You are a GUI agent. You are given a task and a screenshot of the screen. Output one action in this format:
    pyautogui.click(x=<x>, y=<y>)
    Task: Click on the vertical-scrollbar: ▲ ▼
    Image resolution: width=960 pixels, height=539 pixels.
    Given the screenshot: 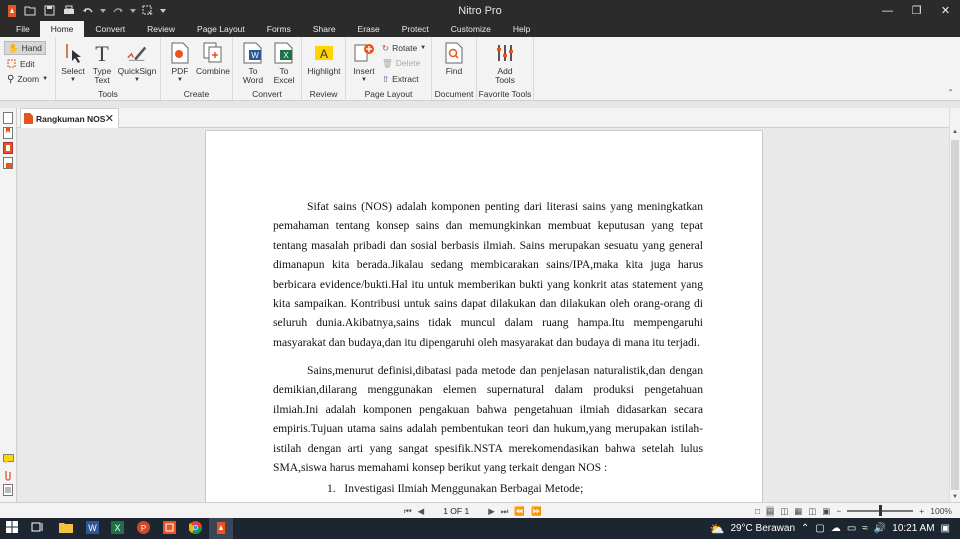 What is the action you would take?
    pyautogui.click(x=954, y=305)
    